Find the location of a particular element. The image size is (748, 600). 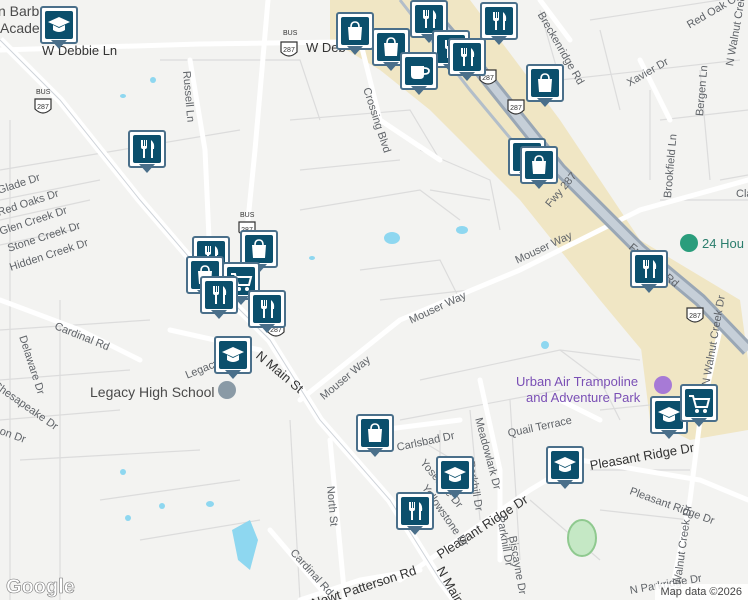

place-label-barbers-academy-line2: Acade is located at coordinates (20, 28).